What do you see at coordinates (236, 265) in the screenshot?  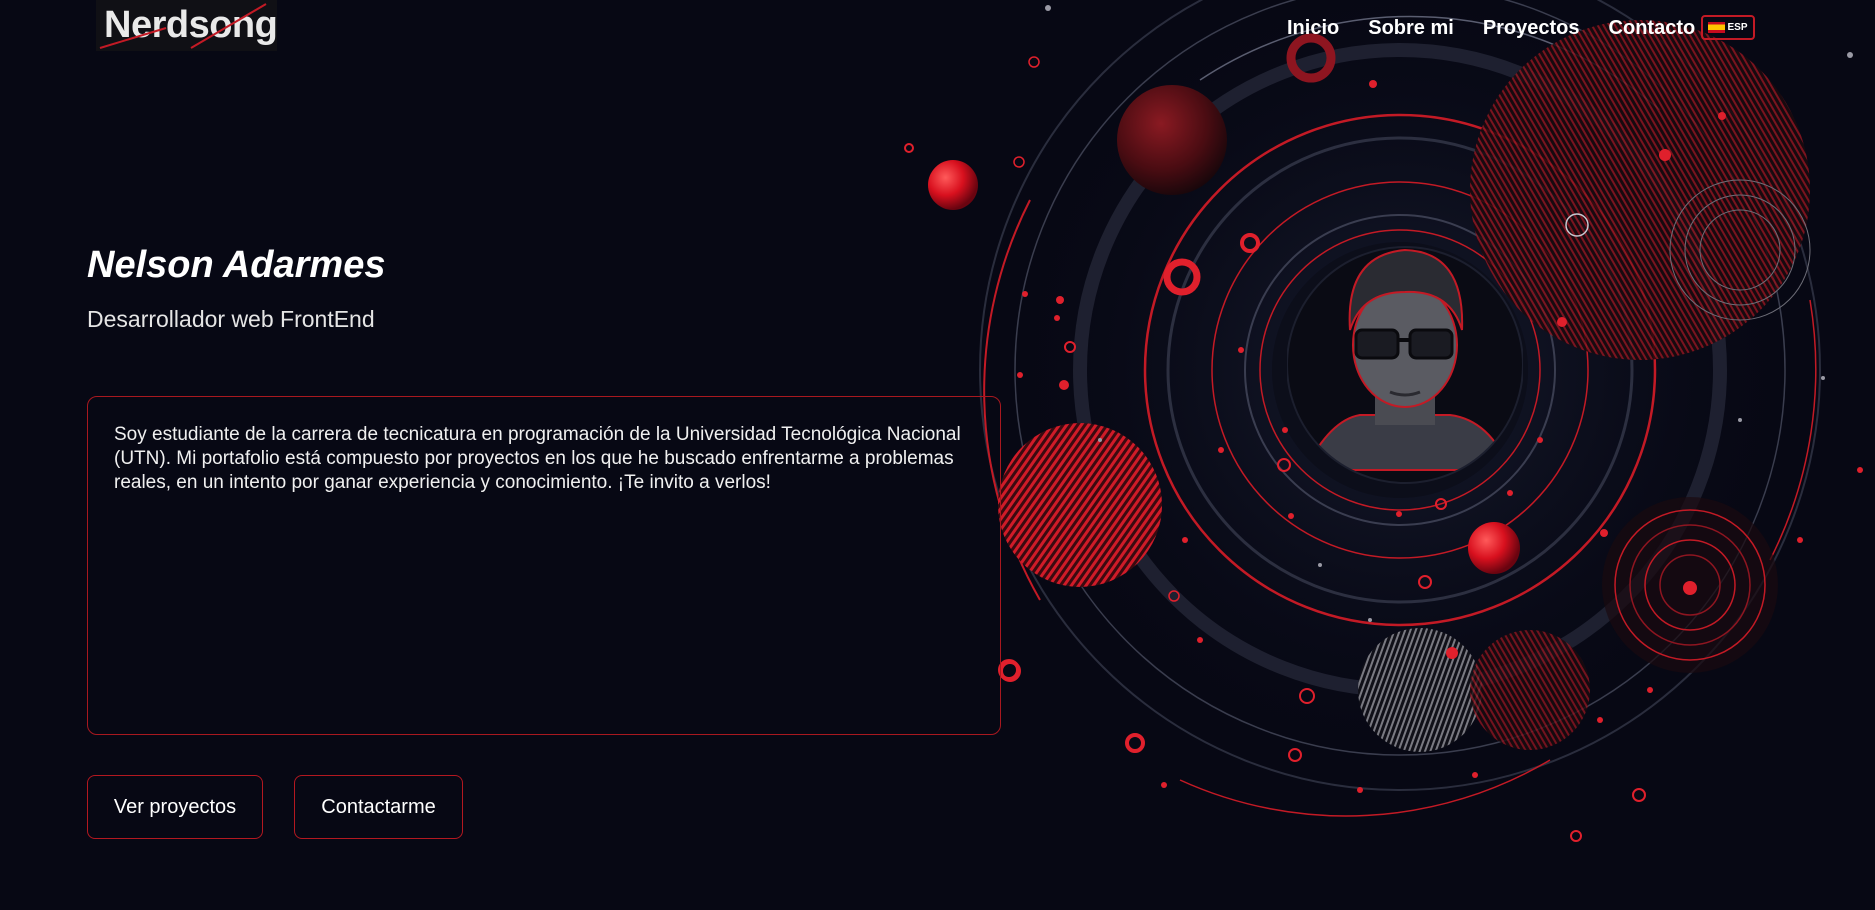 I see `hero-name: Nelson Adarmes` at bounding box center [236, 265].